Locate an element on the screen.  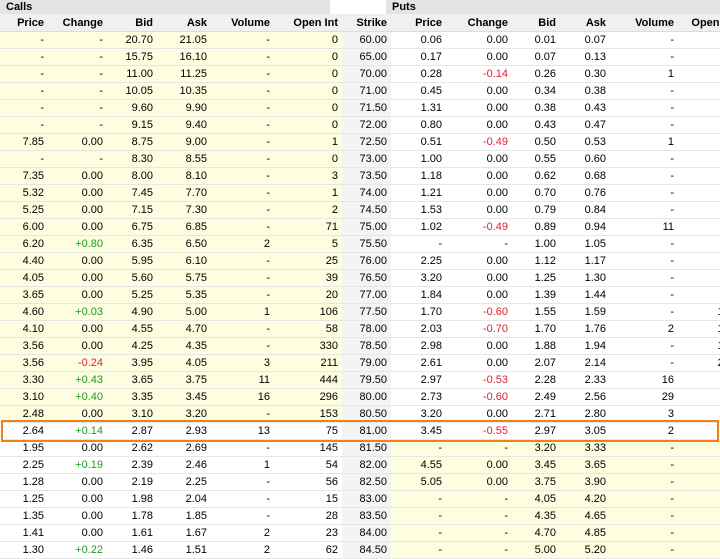
option-row: --11.0011.25-070.000.28-0.140.260.30151 is located at coordinates (360, 74).